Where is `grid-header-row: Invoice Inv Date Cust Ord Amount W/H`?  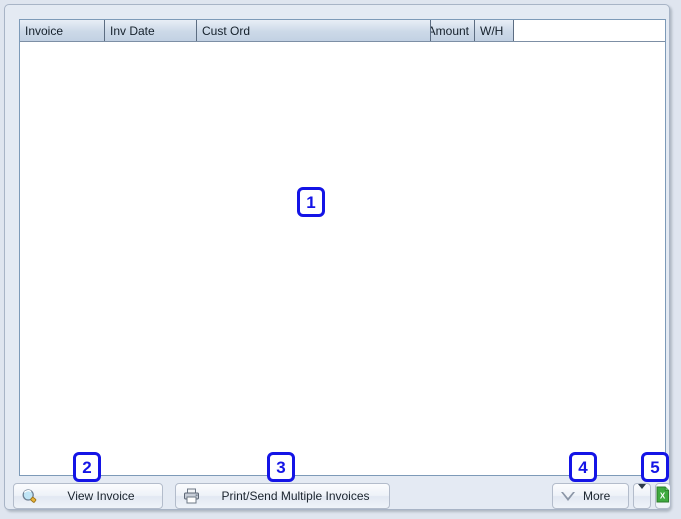 grid-header-row: Invoice Inv Date Cust Ord Amount W/H is located at coordinates (342, 31).